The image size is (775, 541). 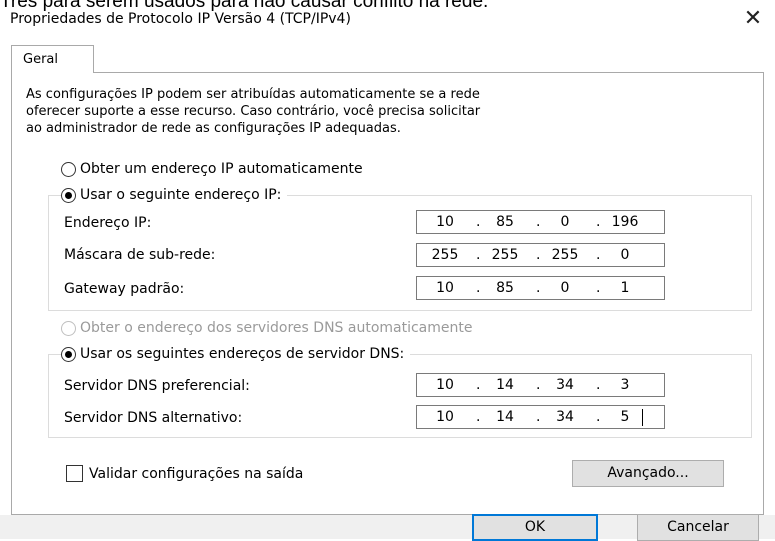 I want to click on tab-geral: Geral, so click(x=52, y=59).